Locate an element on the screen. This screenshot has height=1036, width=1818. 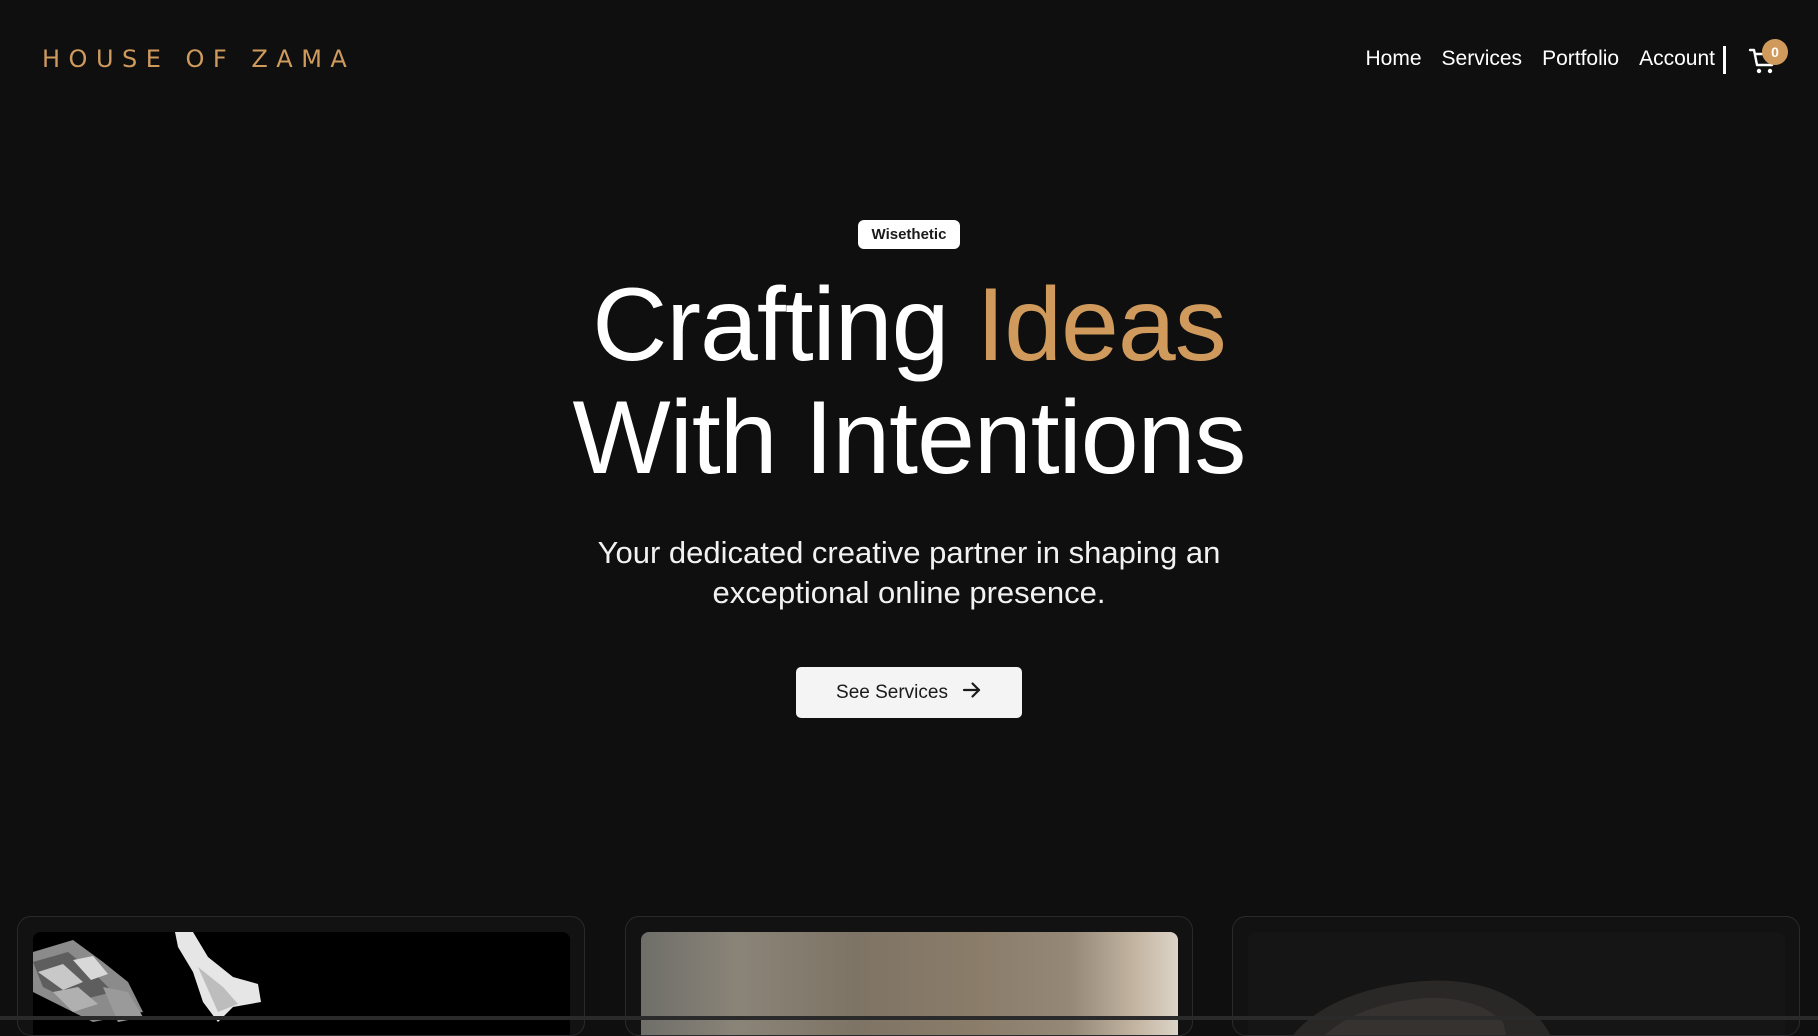
brand-logo: HOUSE OF ZAMA is located at coordinates (198, 59).